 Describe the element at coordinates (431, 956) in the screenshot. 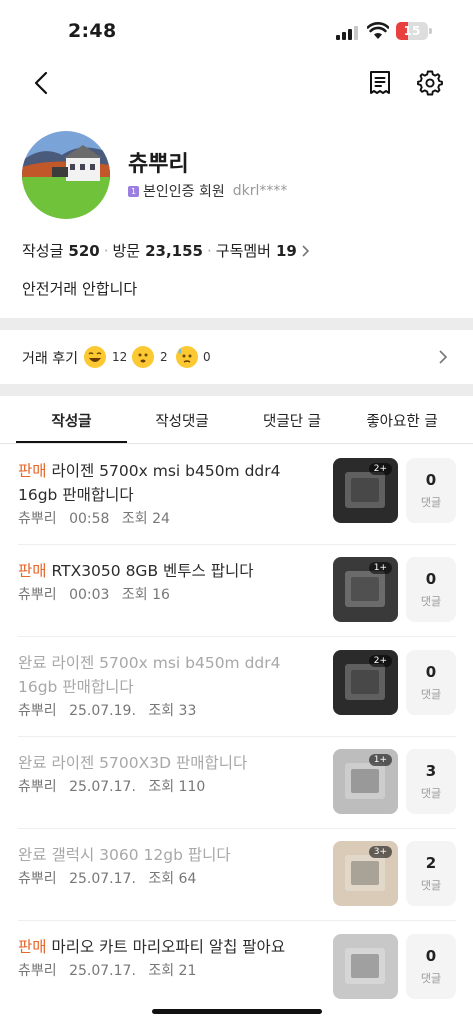

I see `comment-count: 0` at that location.